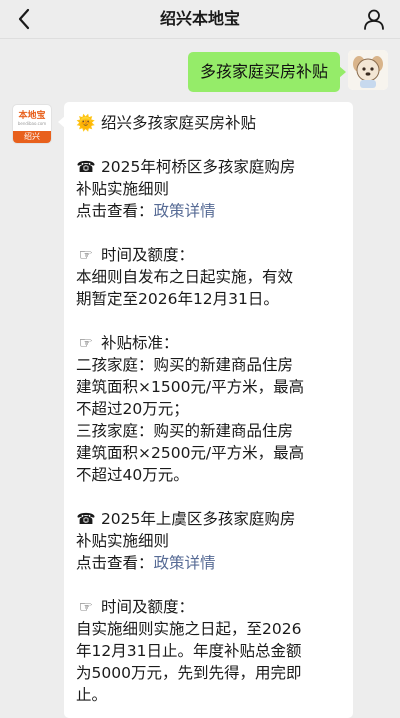  Describe the element at coordinates (146, 211) in the screenshot. I see `section1-view-row: 点击查看：政策详情` at that location.